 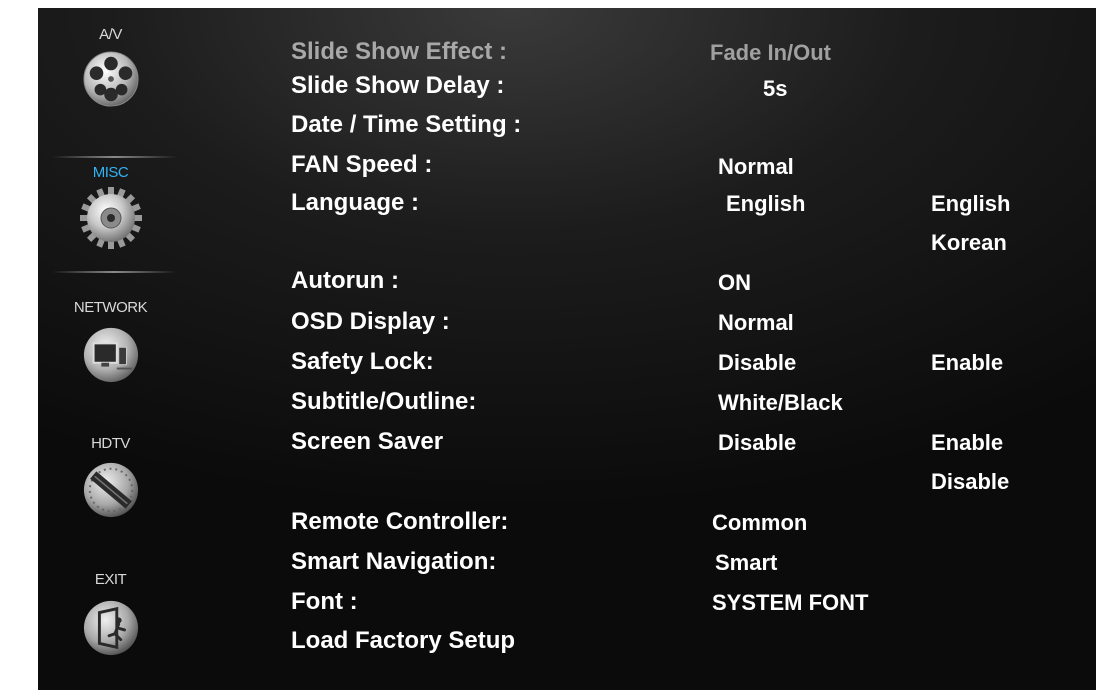 I want to click on menu-row-label: Safety Lock:, so click(x=362, y=361).